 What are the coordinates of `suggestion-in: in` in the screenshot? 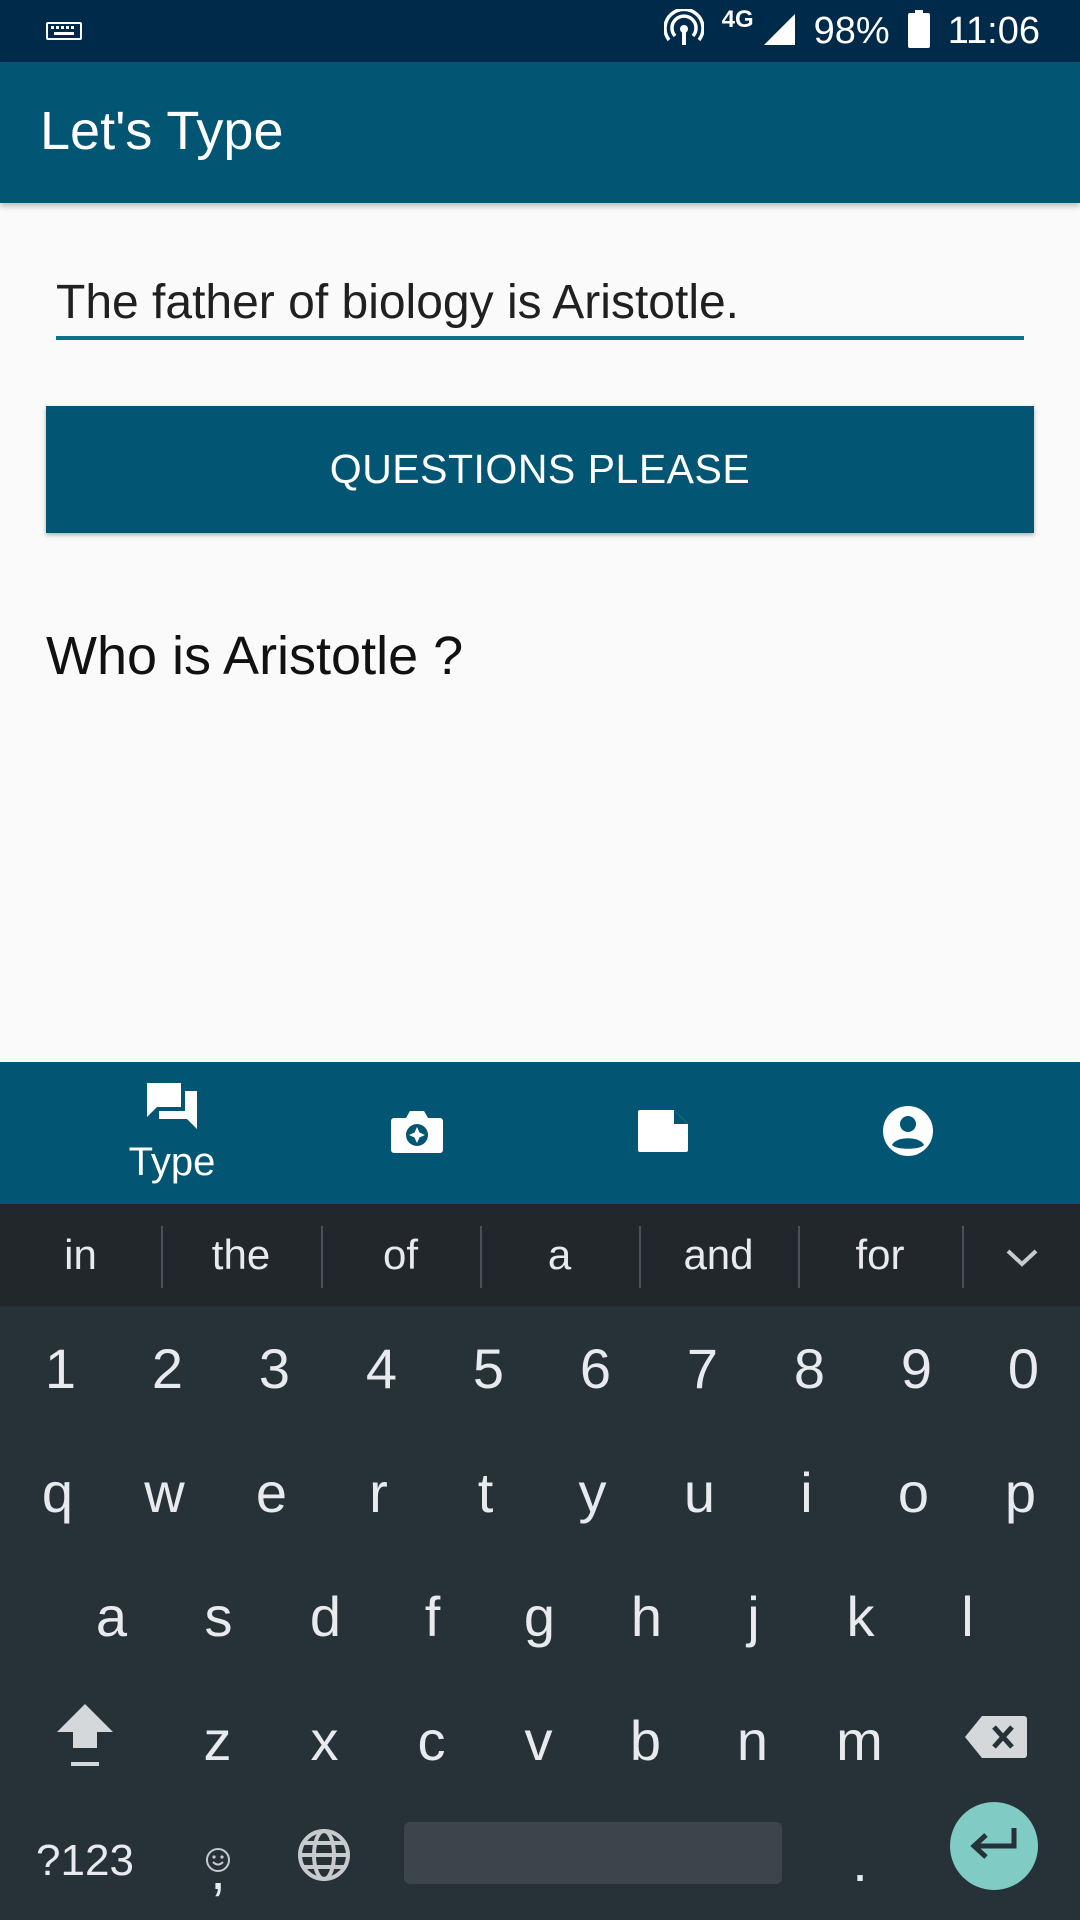 It's located at (80, 1255).